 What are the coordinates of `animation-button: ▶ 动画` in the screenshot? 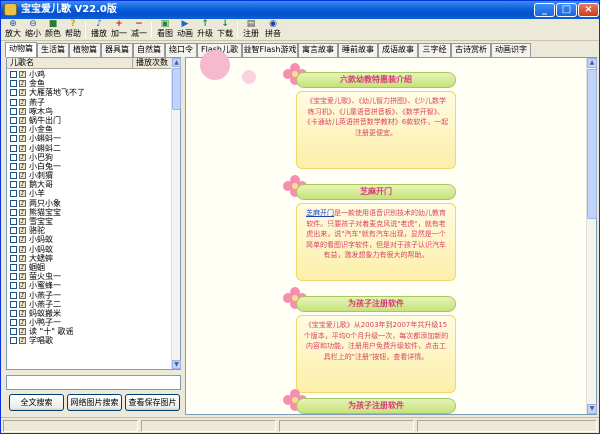 It's located at (185, 30).